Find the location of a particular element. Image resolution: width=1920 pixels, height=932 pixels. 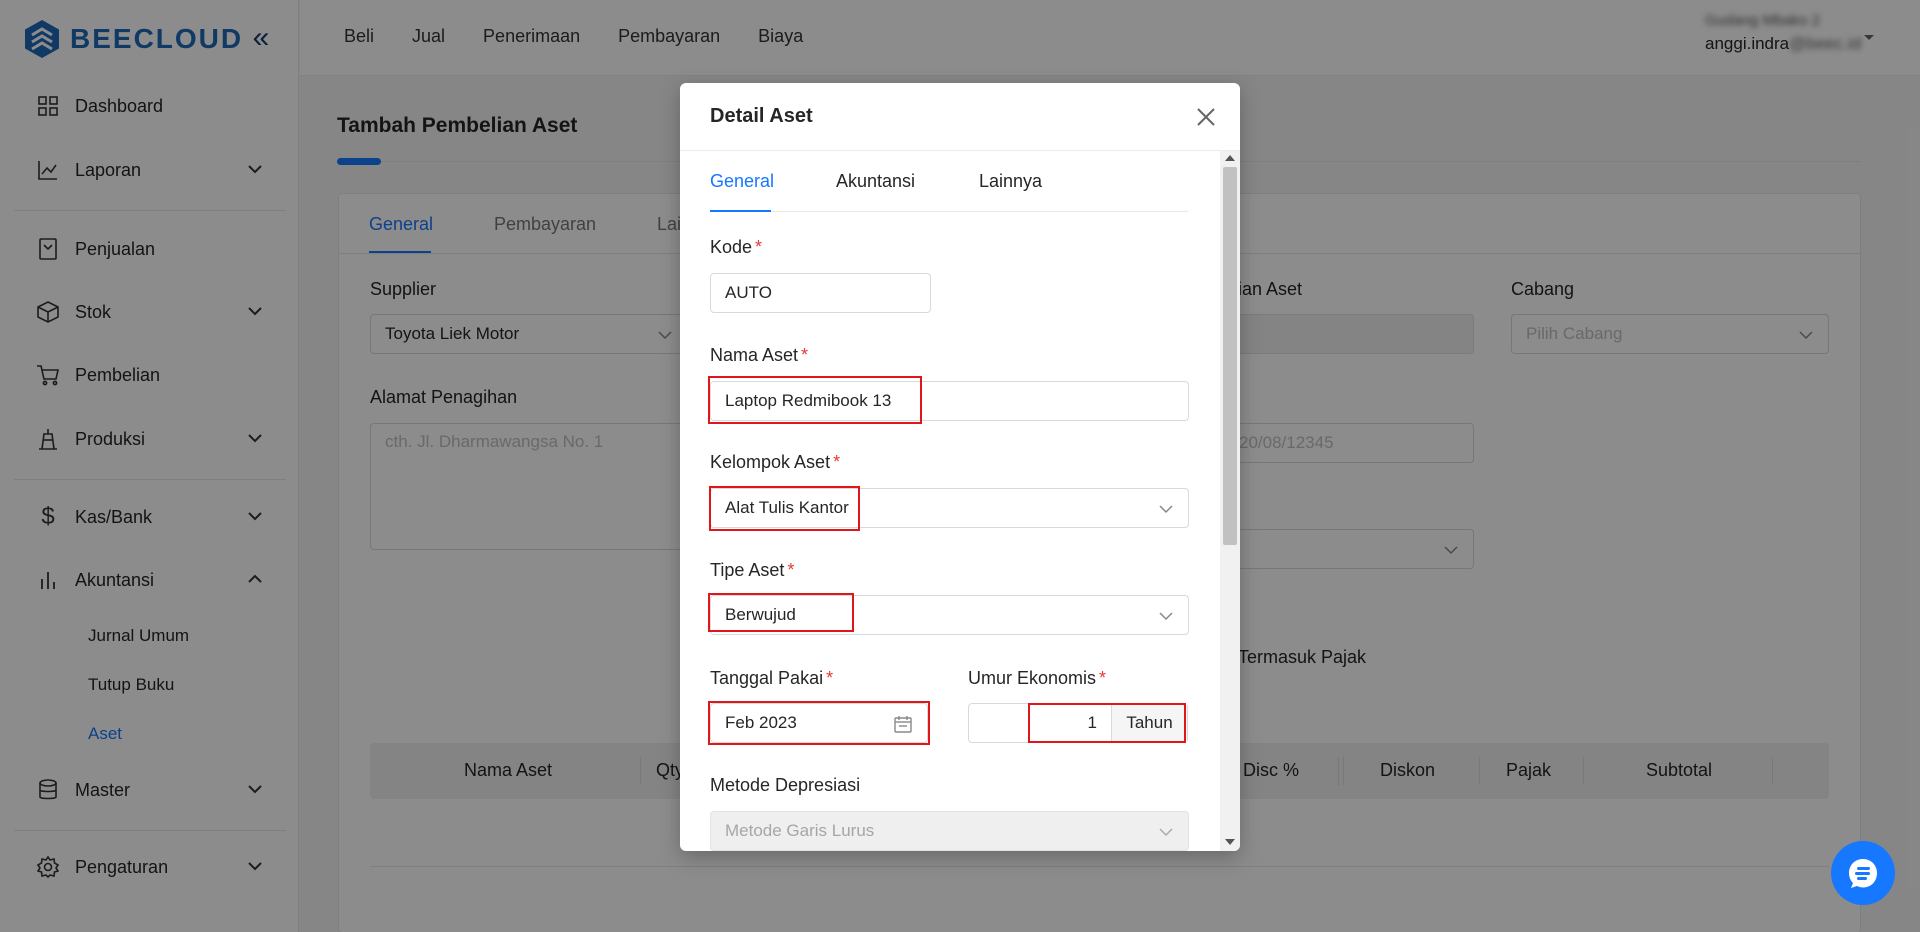

scroll-up-icon is located at coordinates (1230, 158).